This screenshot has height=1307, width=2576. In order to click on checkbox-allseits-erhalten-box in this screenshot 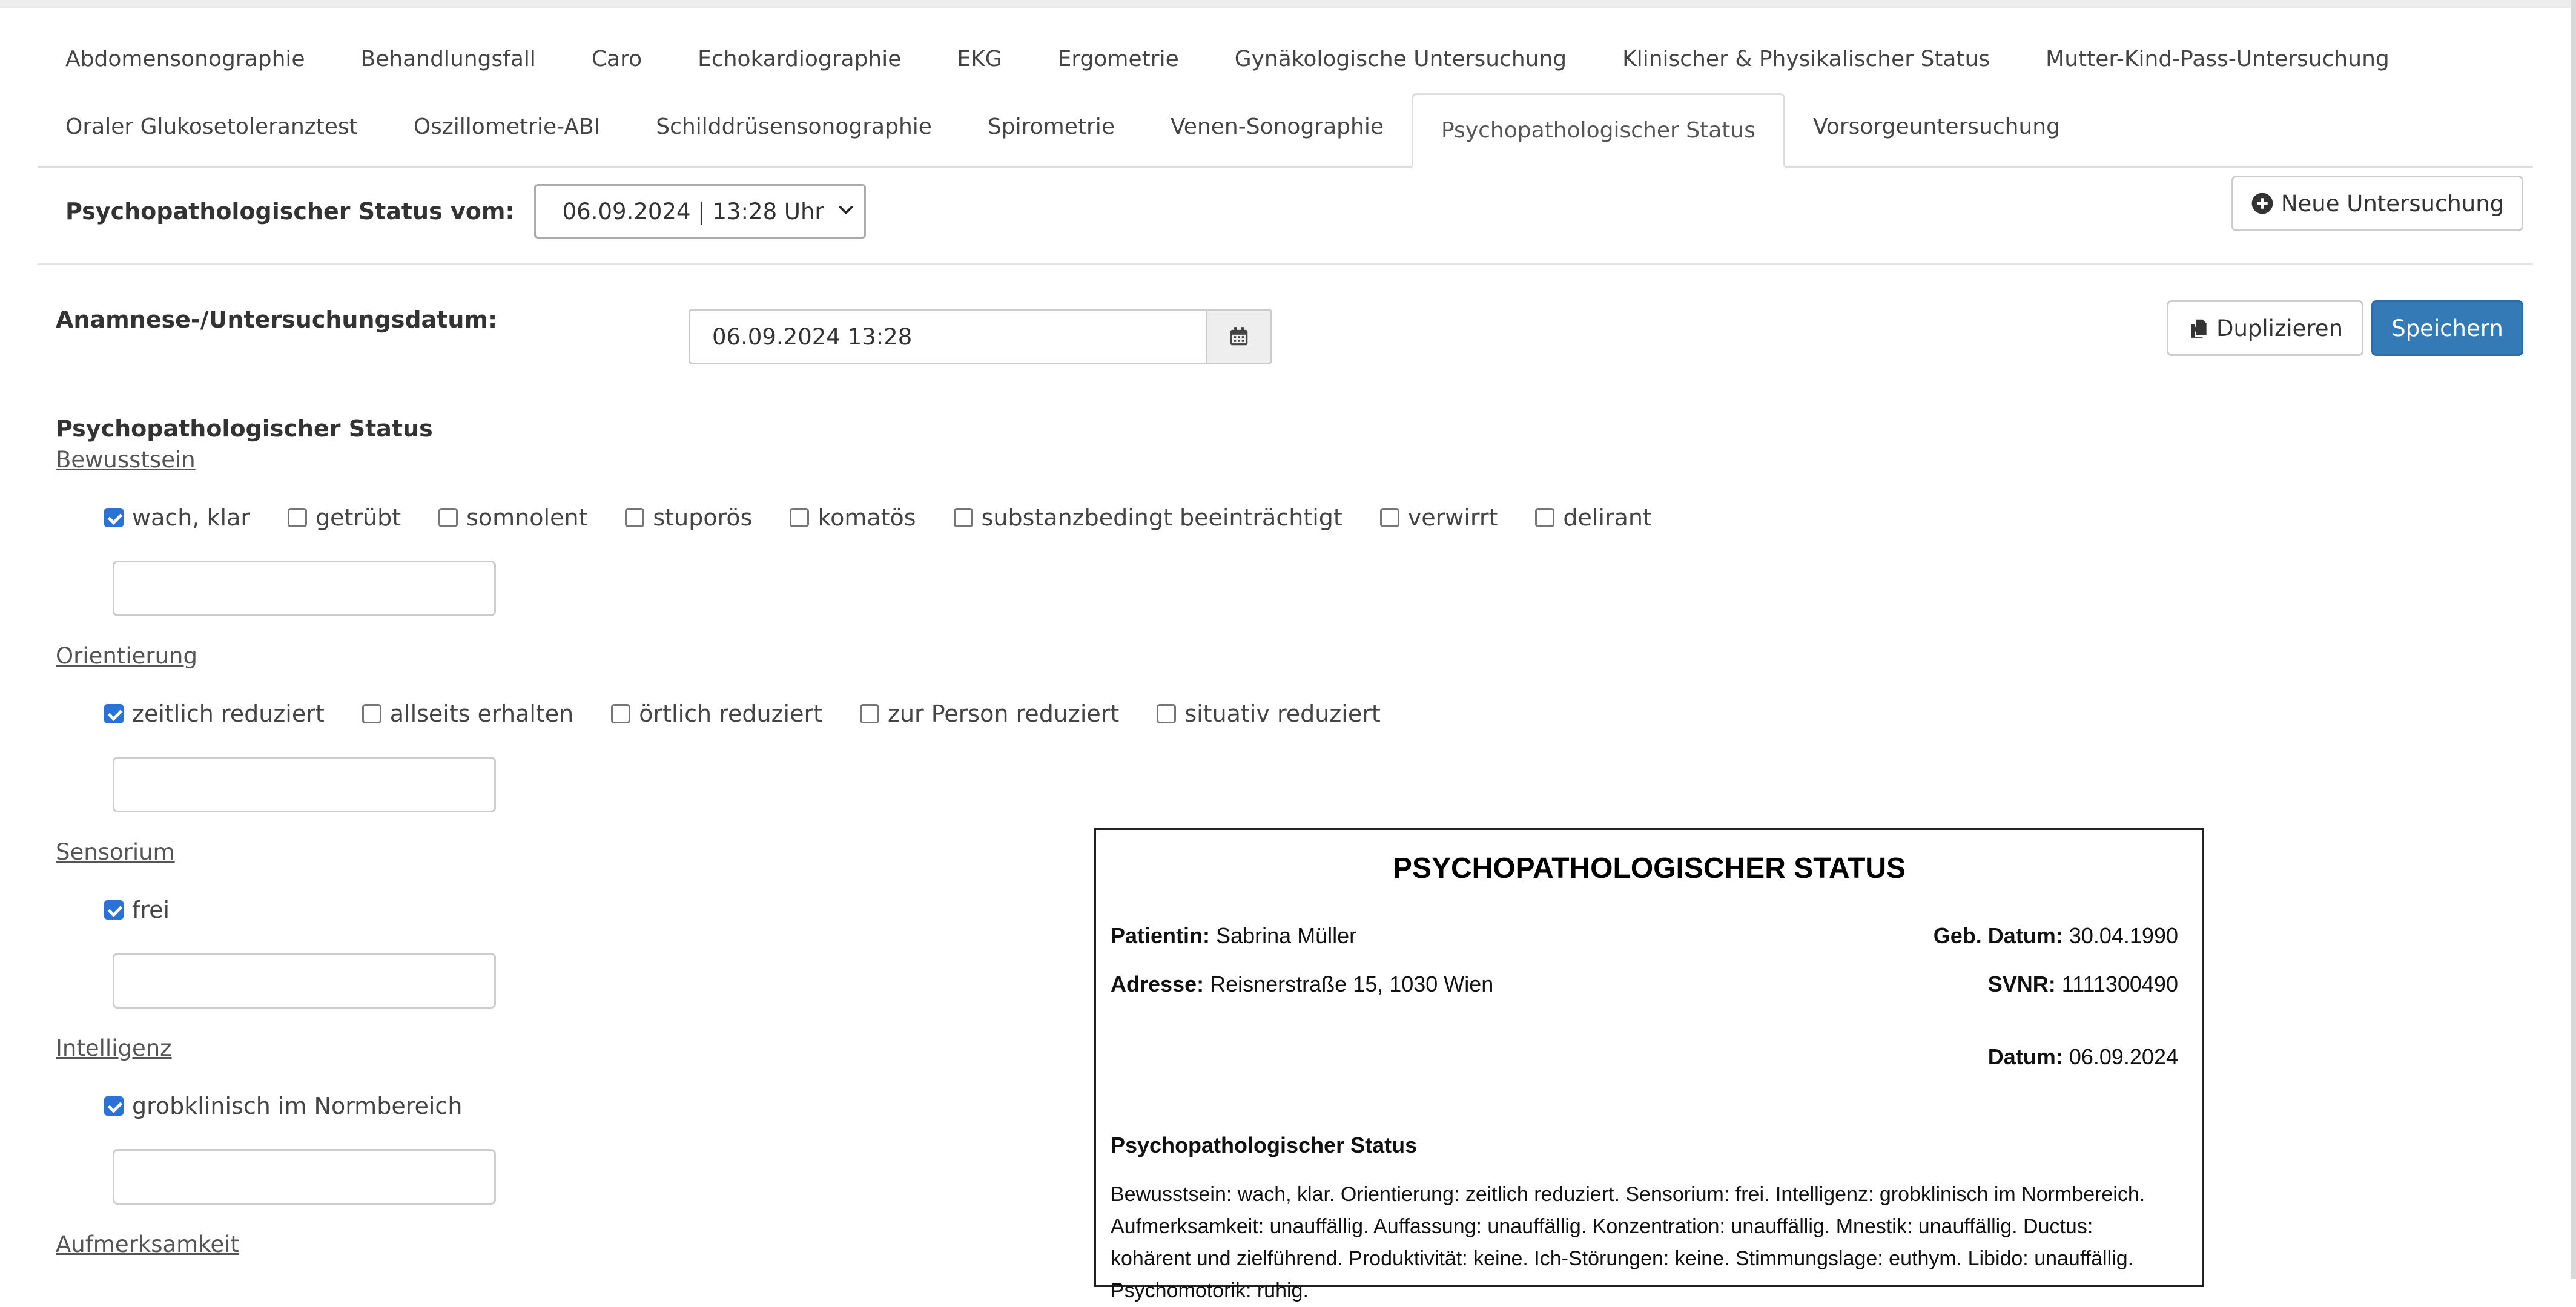, I will do `click(371, 713)`.